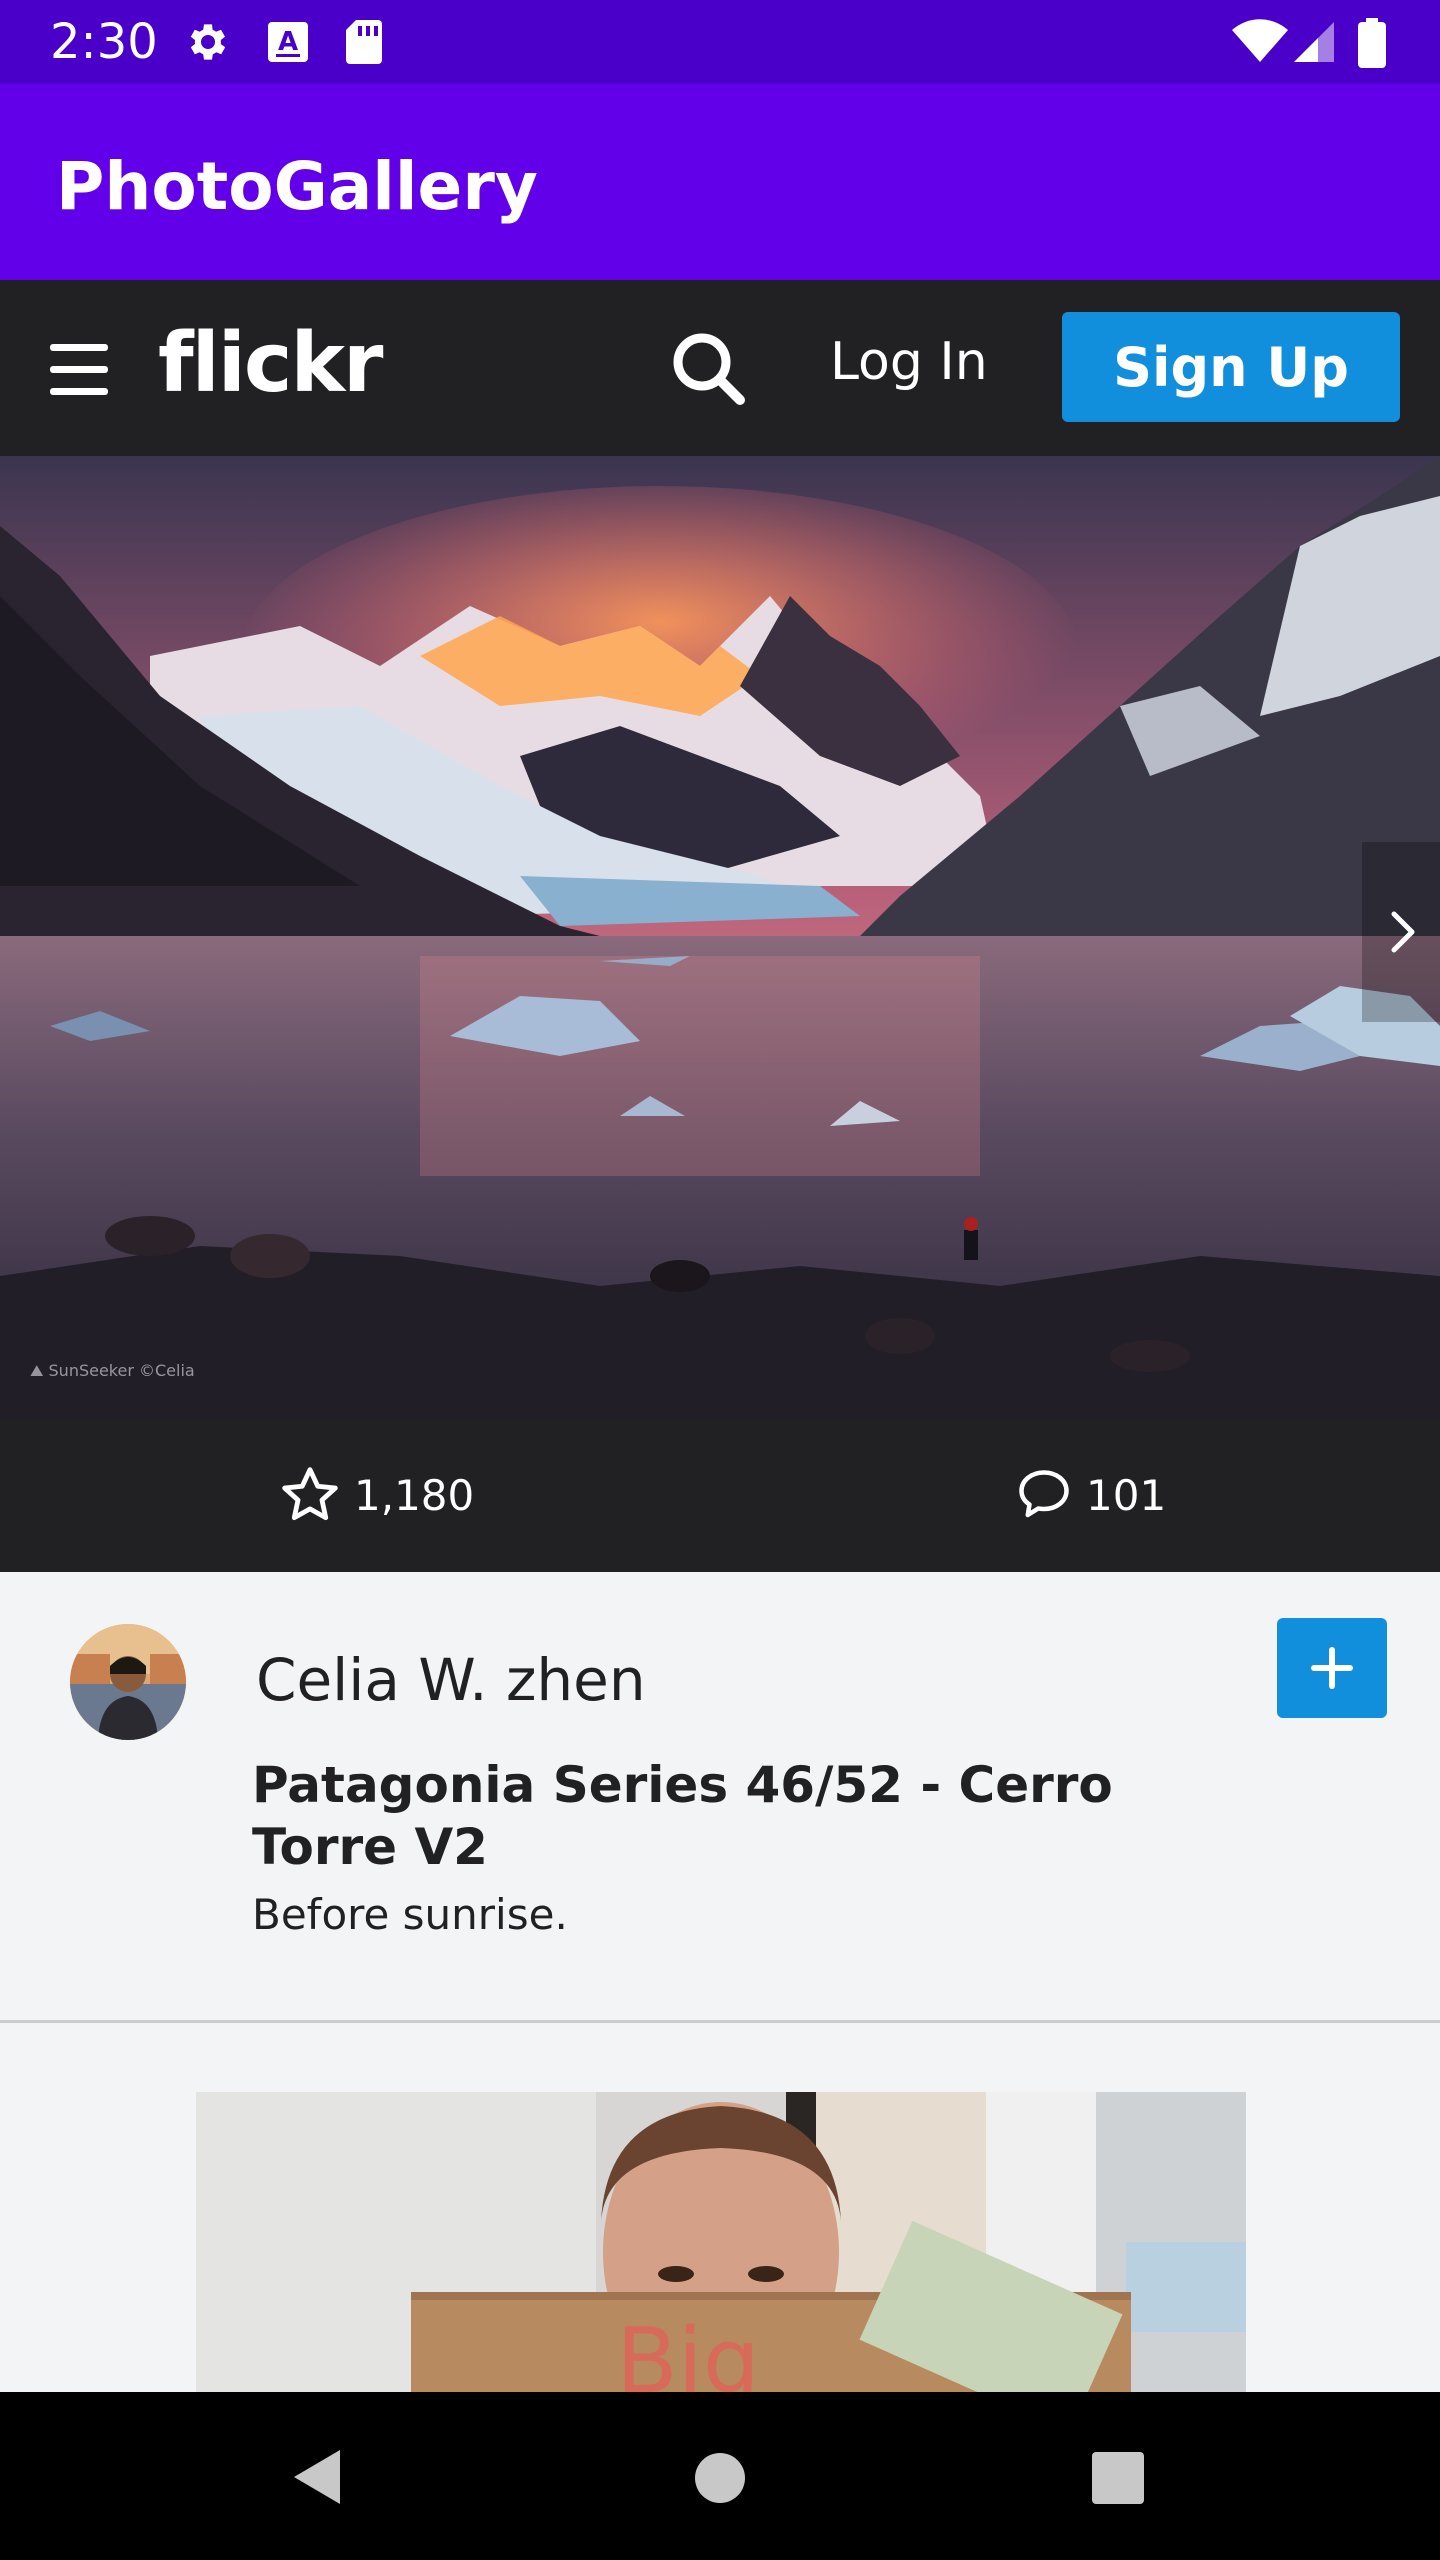 The image size is (1440, 2560). I want to click on navigation-bar, so click(720, 2476).